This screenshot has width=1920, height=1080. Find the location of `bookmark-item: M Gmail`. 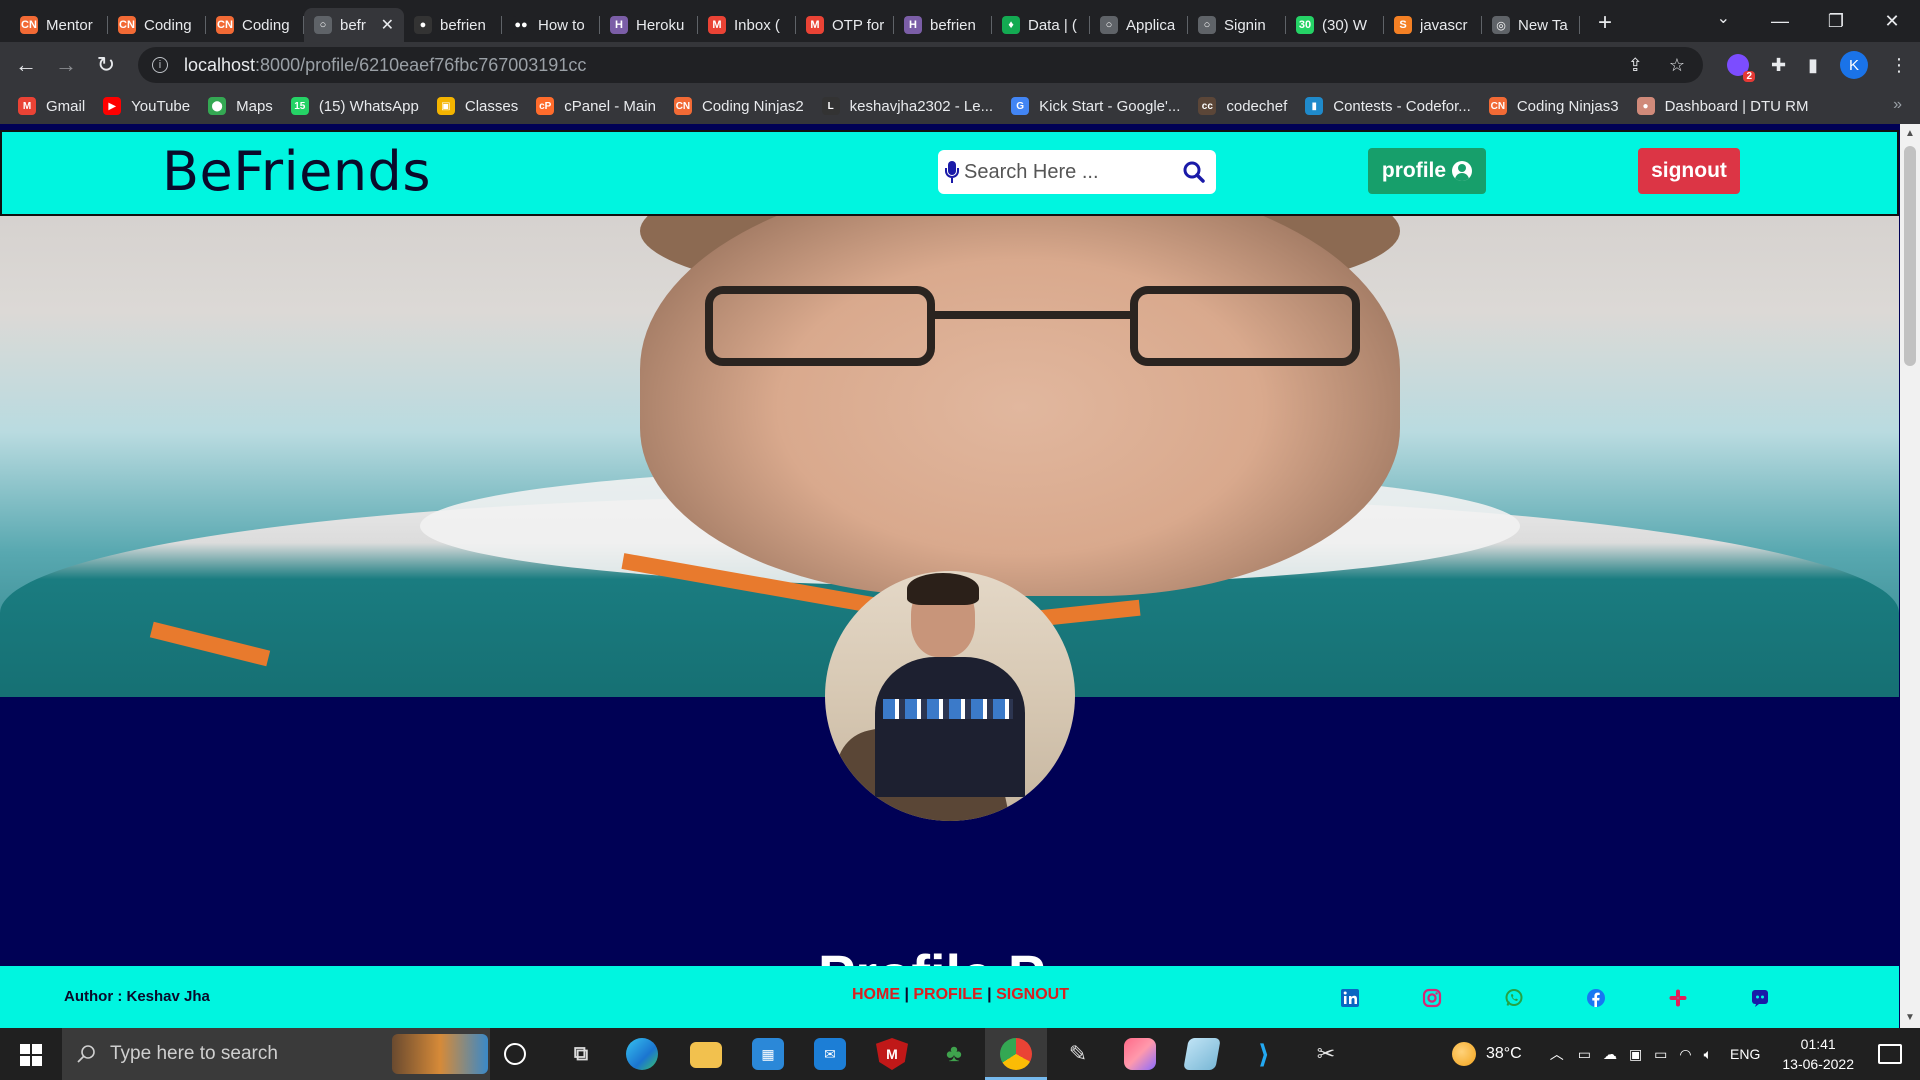

bookmark-item: M Gmail is located at coordinates (51, 106).